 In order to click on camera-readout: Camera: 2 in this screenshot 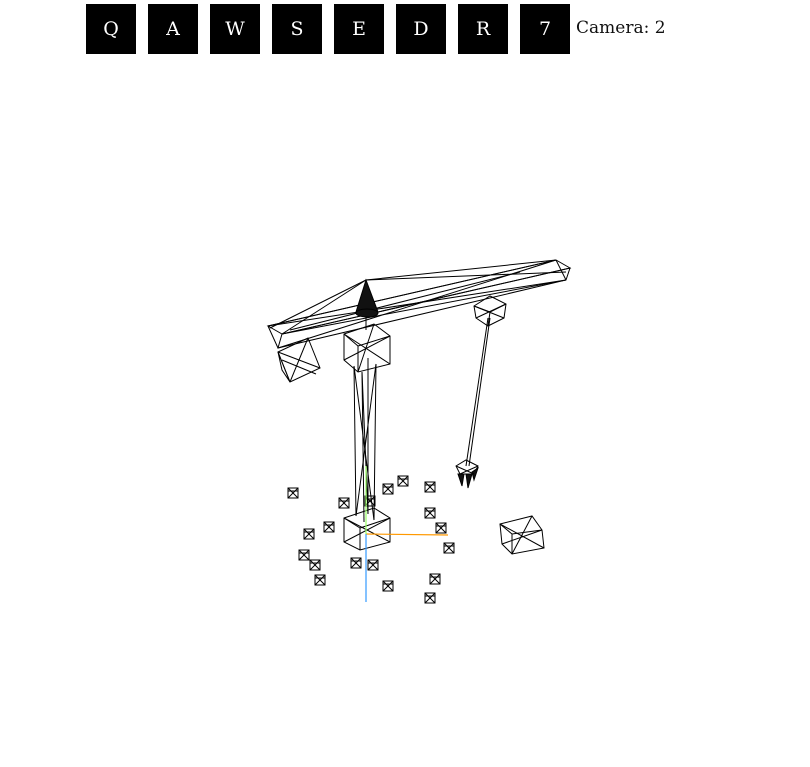, I will do `click(621, 28)`.